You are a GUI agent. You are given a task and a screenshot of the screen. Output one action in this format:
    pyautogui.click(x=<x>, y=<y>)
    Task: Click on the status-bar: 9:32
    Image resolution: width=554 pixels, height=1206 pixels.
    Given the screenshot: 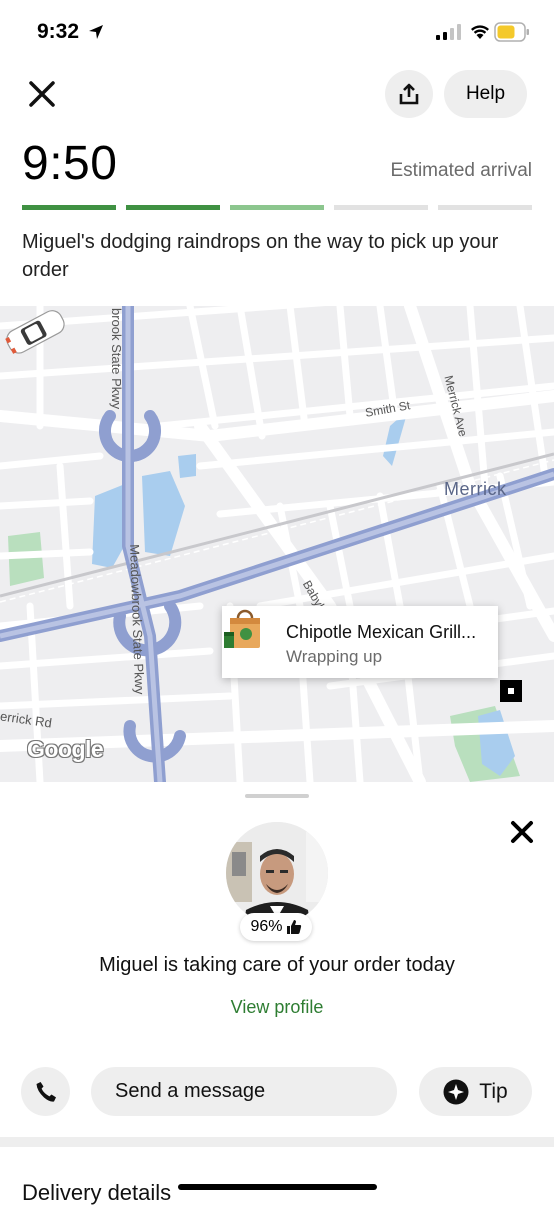 What is the action you would take?
    pyautogui.click(x=277, y=31)
    